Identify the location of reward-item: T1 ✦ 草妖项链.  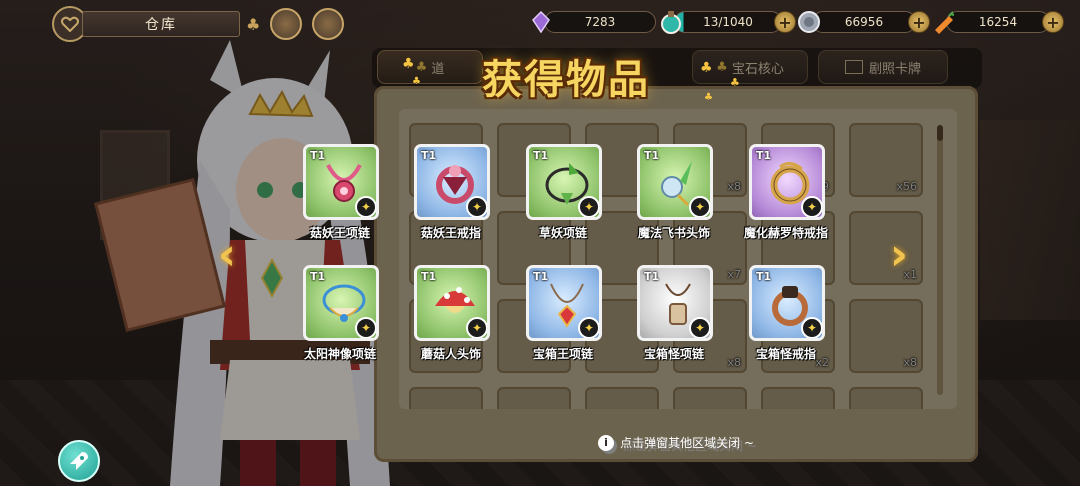
(563, 200).